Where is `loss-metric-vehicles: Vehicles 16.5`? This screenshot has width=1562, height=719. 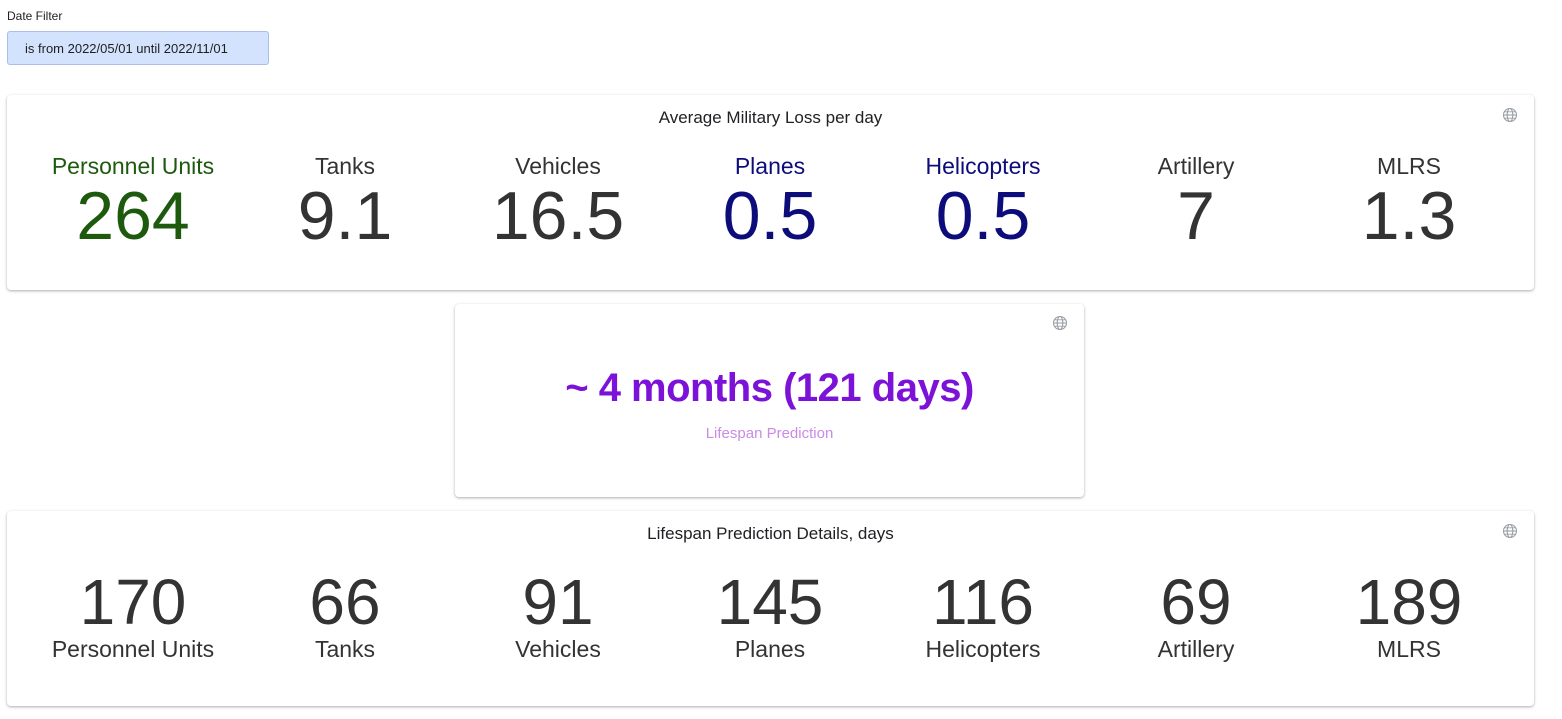
loss-metric-vehicles: Vehicles 16.5 is located at coordinates (558, 202).